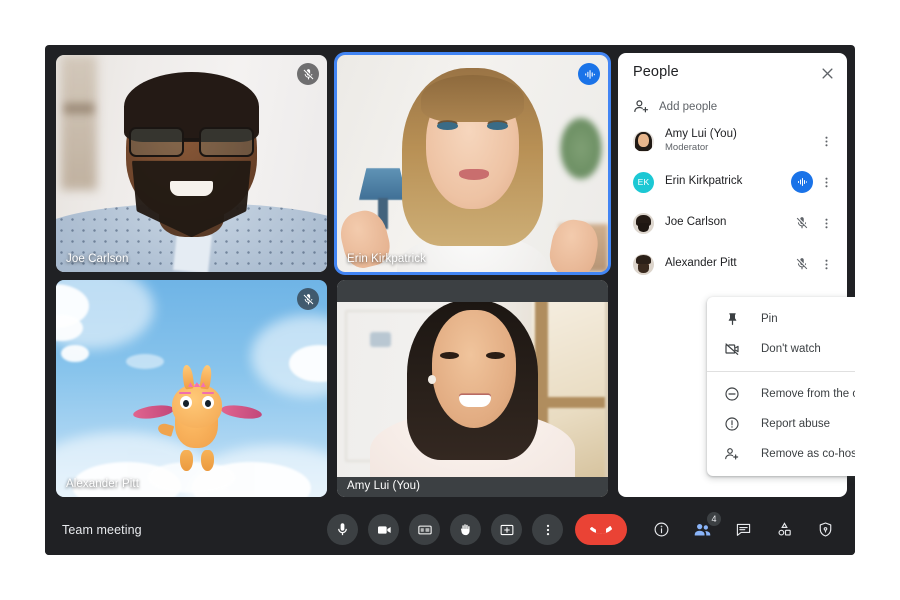 The width and height of the screenshot is (900, 600). Describe the element at coordinates (827, 73) in the screenshot. I see `close-icon` at that location.